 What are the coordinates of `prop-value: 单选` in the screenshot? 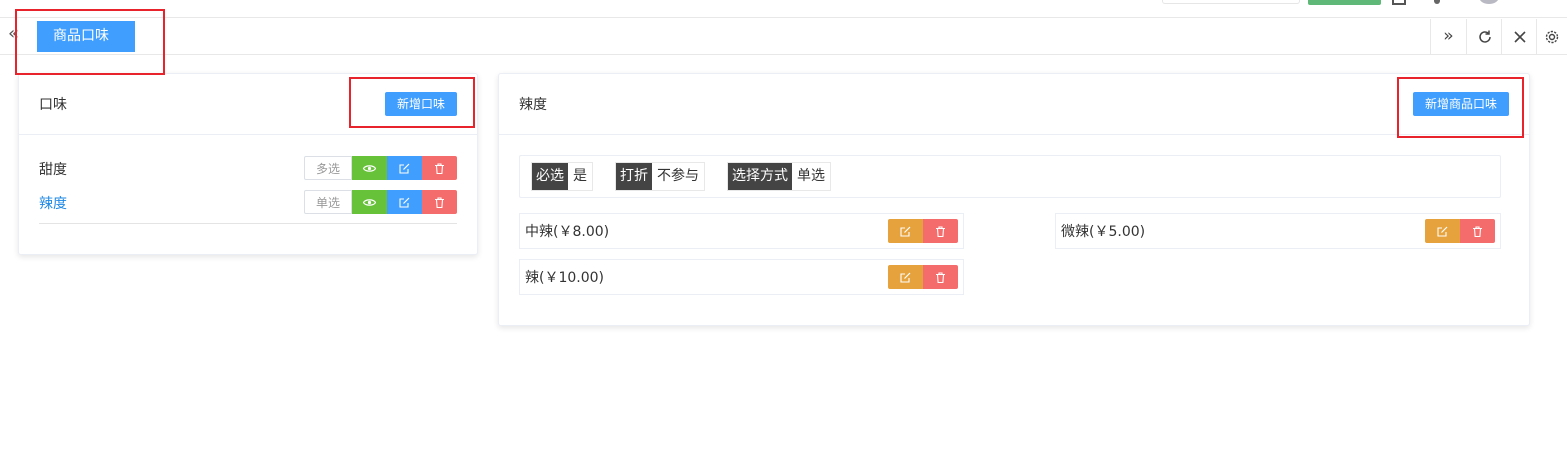 It's located at (811, 176).